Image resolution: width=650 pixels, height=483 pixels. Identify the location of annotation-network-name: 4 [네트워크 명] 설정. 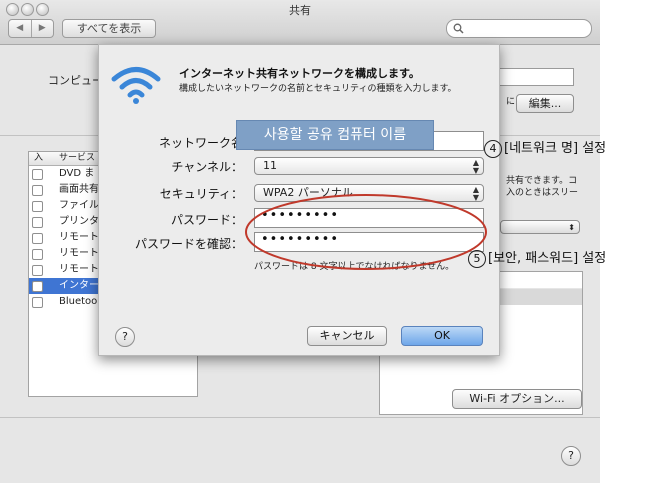
(545, 147).